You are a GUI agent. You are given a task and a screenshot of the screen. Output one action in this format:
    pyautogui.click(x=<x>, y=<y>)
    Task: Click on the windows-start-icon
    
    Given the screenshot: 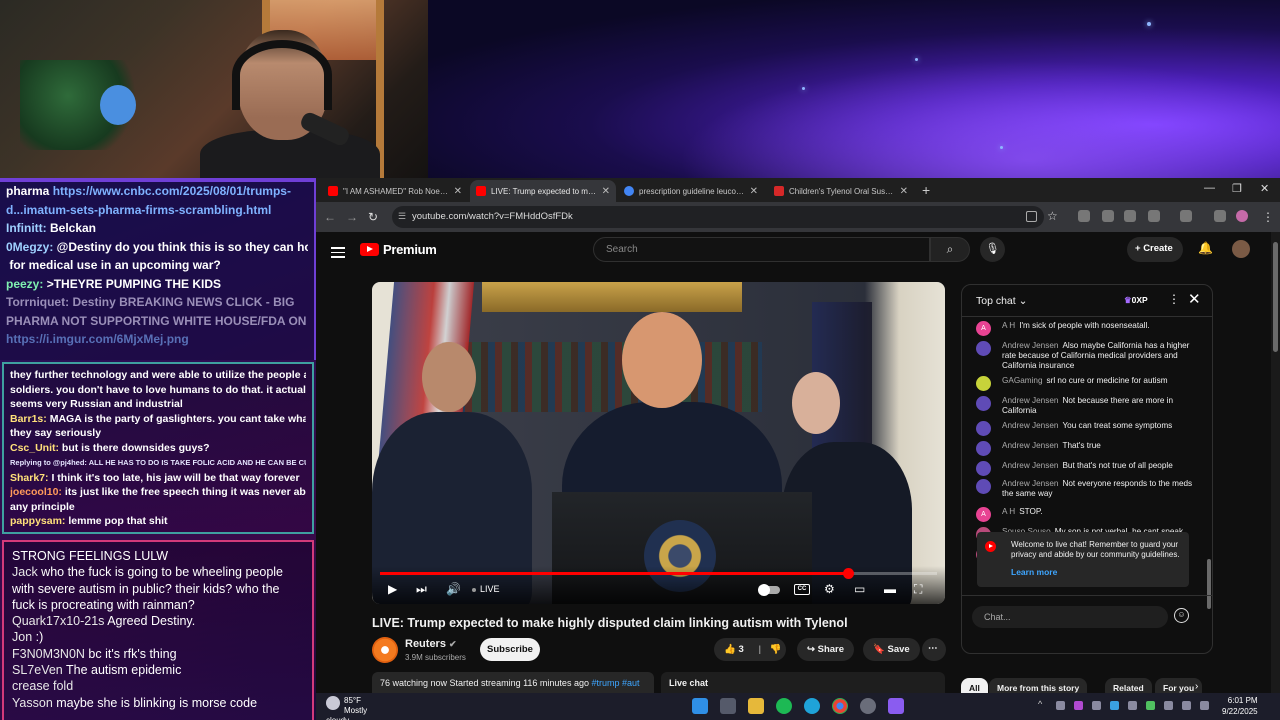 What is the action you would take?
    pyautogui.click(x=700, y=706)
    